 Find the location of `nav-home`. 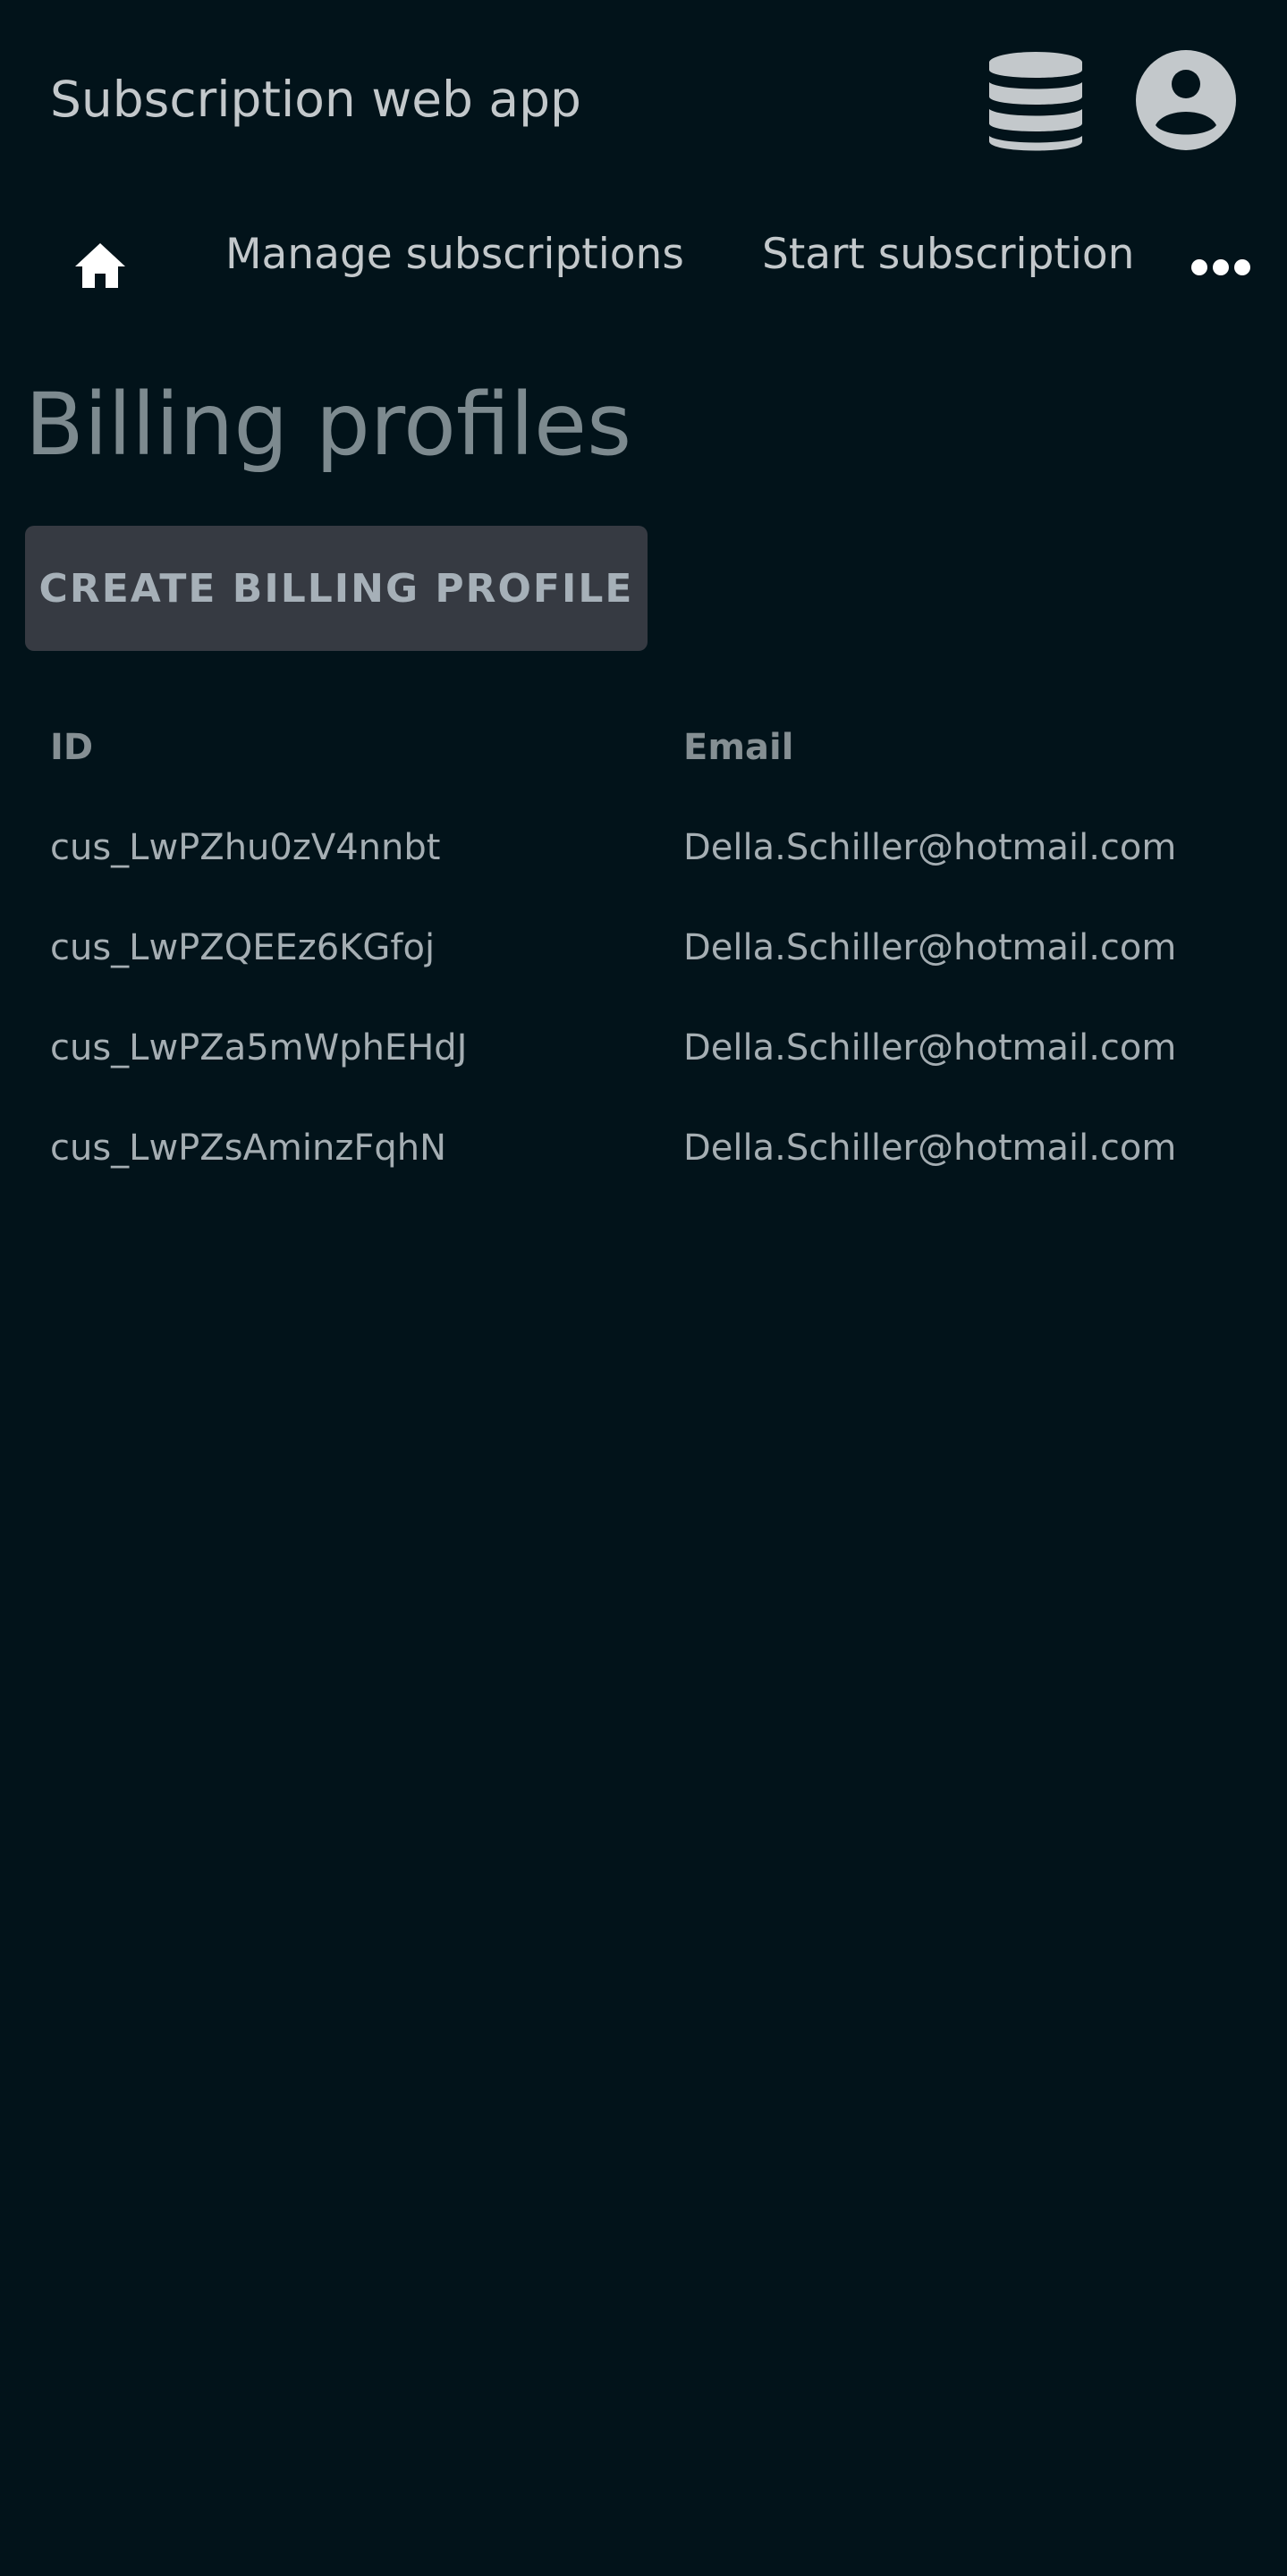

nav-home is located at coordinates (100, 266).